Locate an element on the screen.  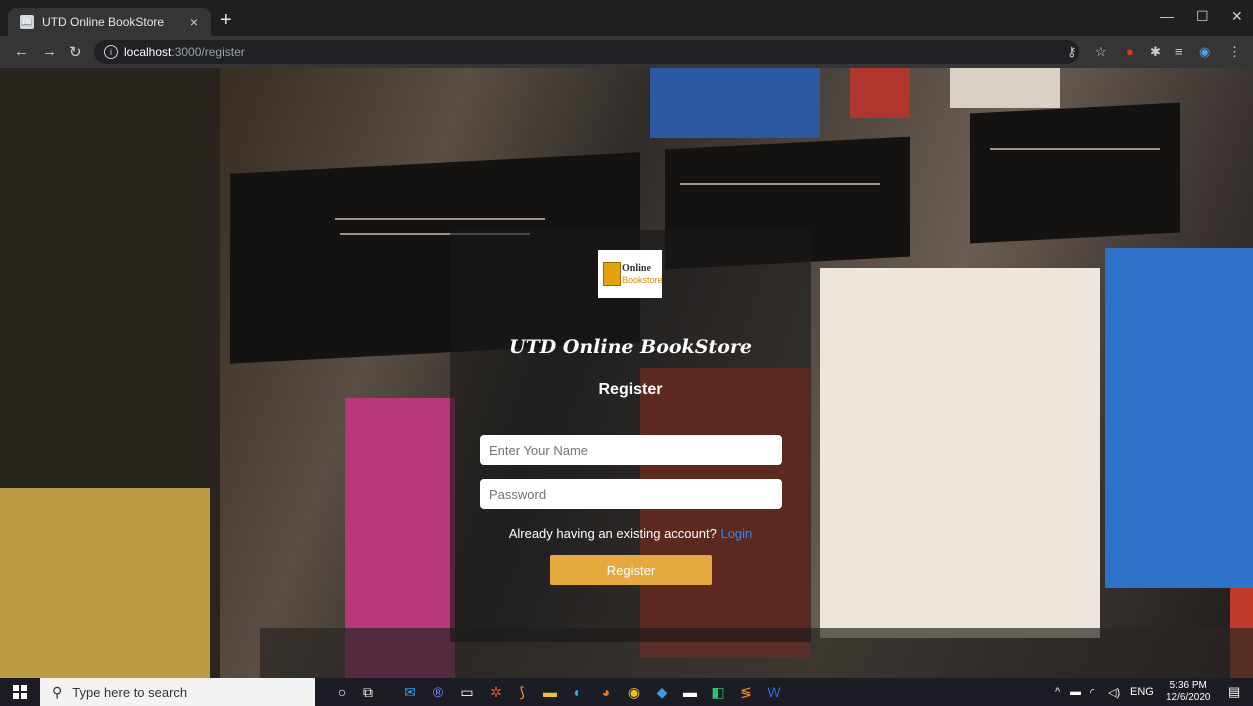
login-link: Login is located at coordinates (736, 533).